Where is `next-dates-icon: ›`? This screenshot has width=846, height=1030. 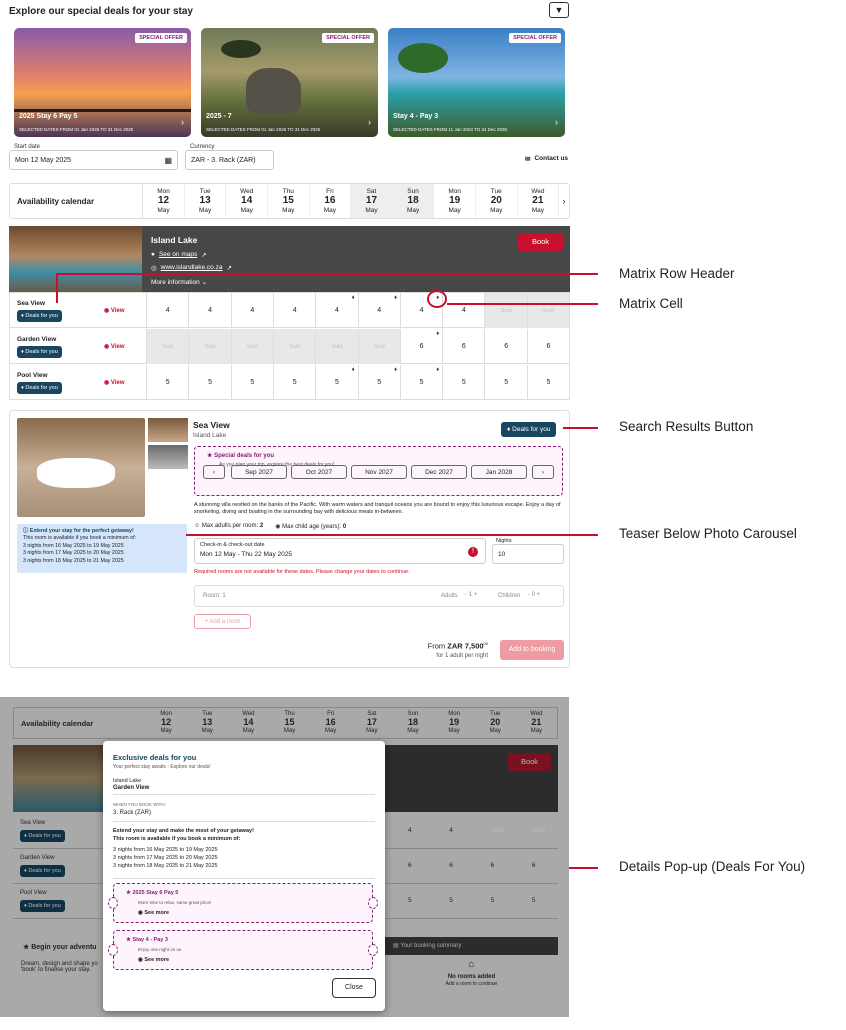
next-dates-icon: › is located at coordinates (564, 201).